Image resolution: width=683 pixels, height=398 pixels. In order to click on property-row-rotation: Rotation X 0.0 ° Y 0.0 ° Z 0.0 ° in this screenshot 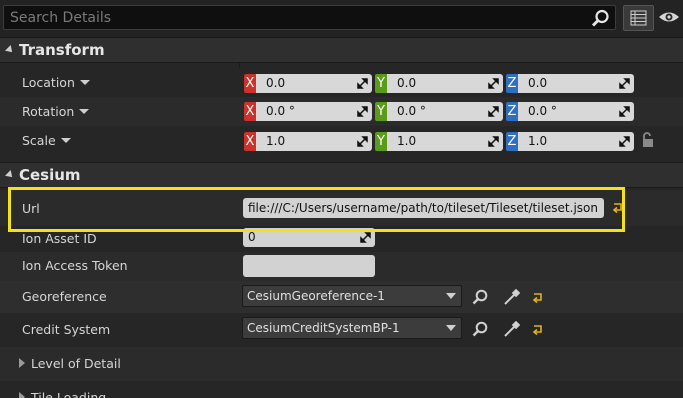, I will do `click(341, 111)`.